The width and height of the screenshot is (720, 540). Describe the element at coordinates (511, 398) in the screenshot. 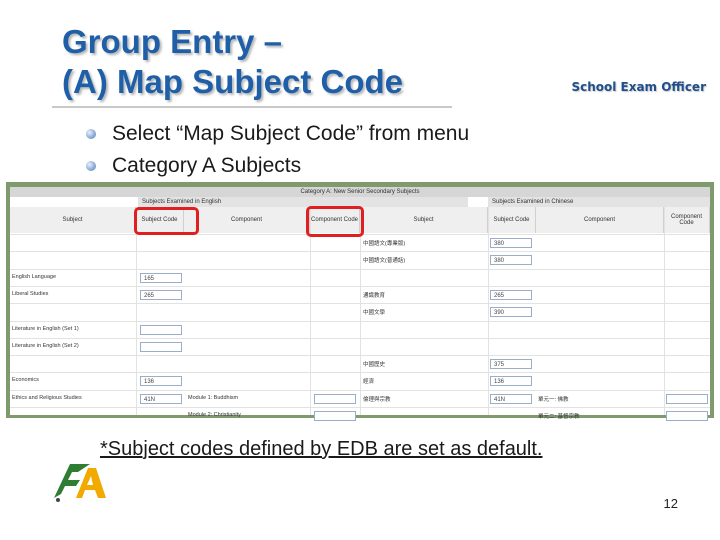

I see `subject-code-cn-field: 41N` at that location.